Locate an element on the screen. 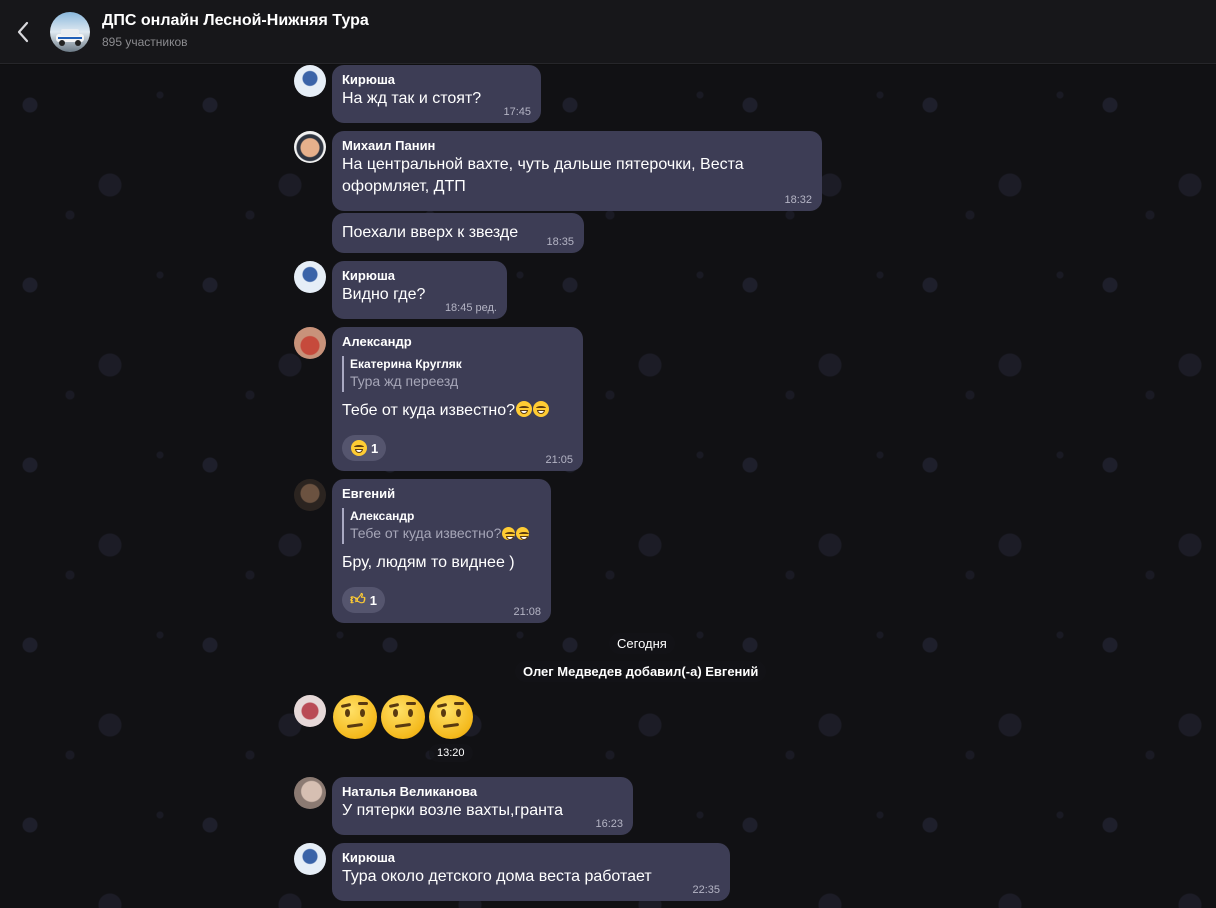 The width and height of the screenshot is (1216, 908). message-time: 21:08 is located at coordinates (527, 612).